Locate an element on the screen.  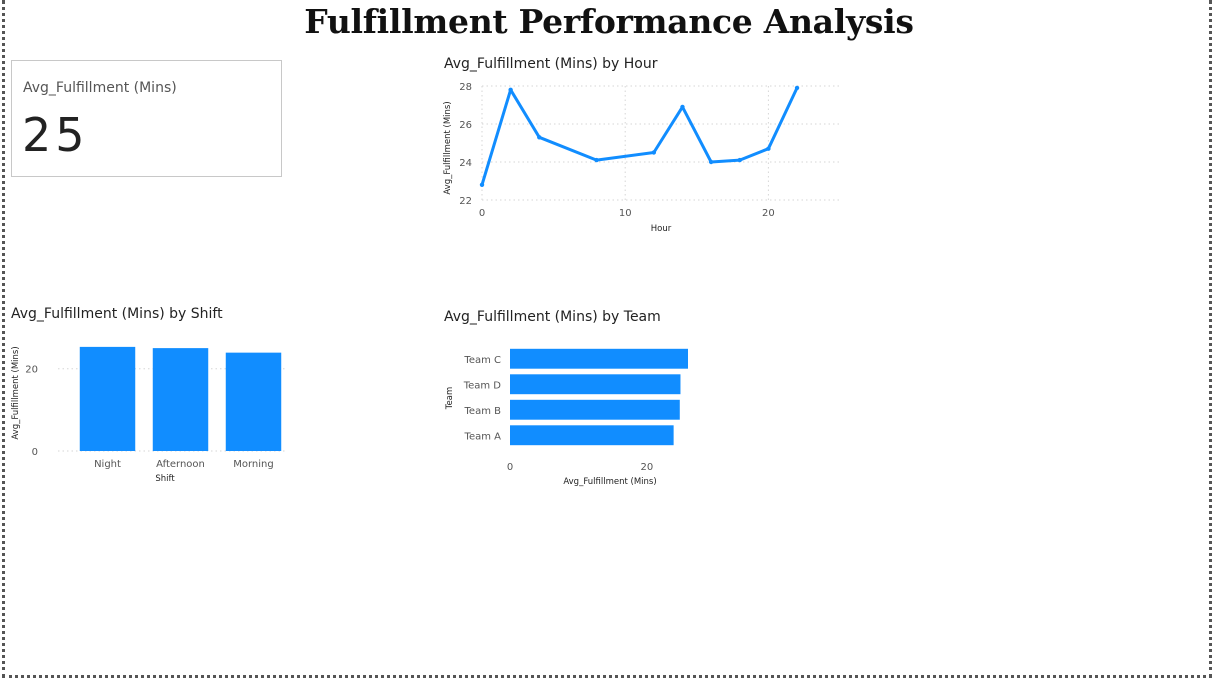
shift-y-tick-label: 0 is located at coordinates (35, 452).